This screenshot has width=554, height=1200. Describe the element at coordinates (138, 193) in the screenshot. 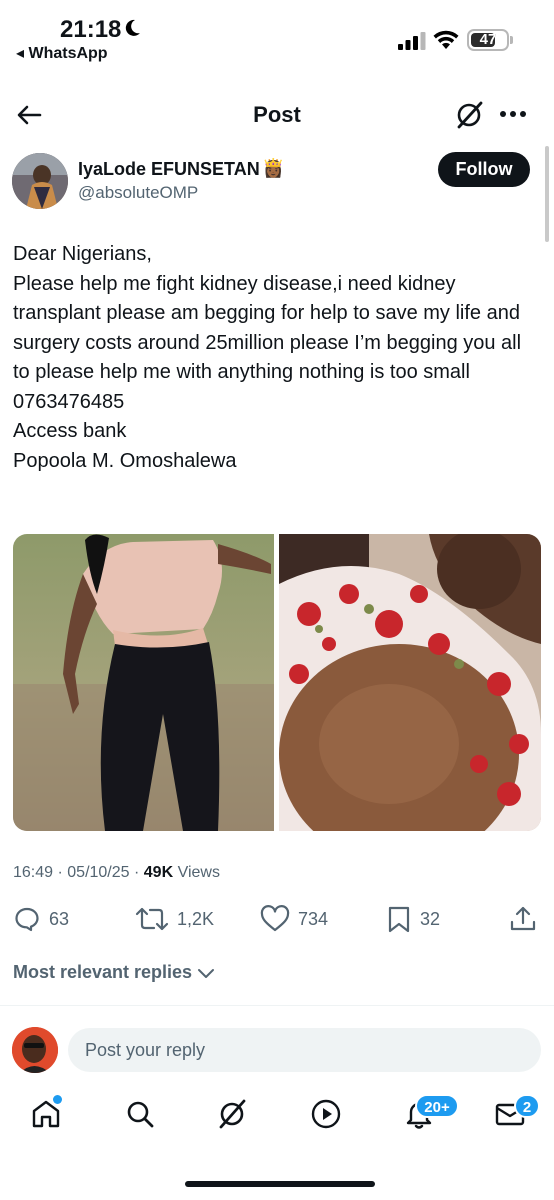

I see `author-handle: @absoluteOMP` at that location.